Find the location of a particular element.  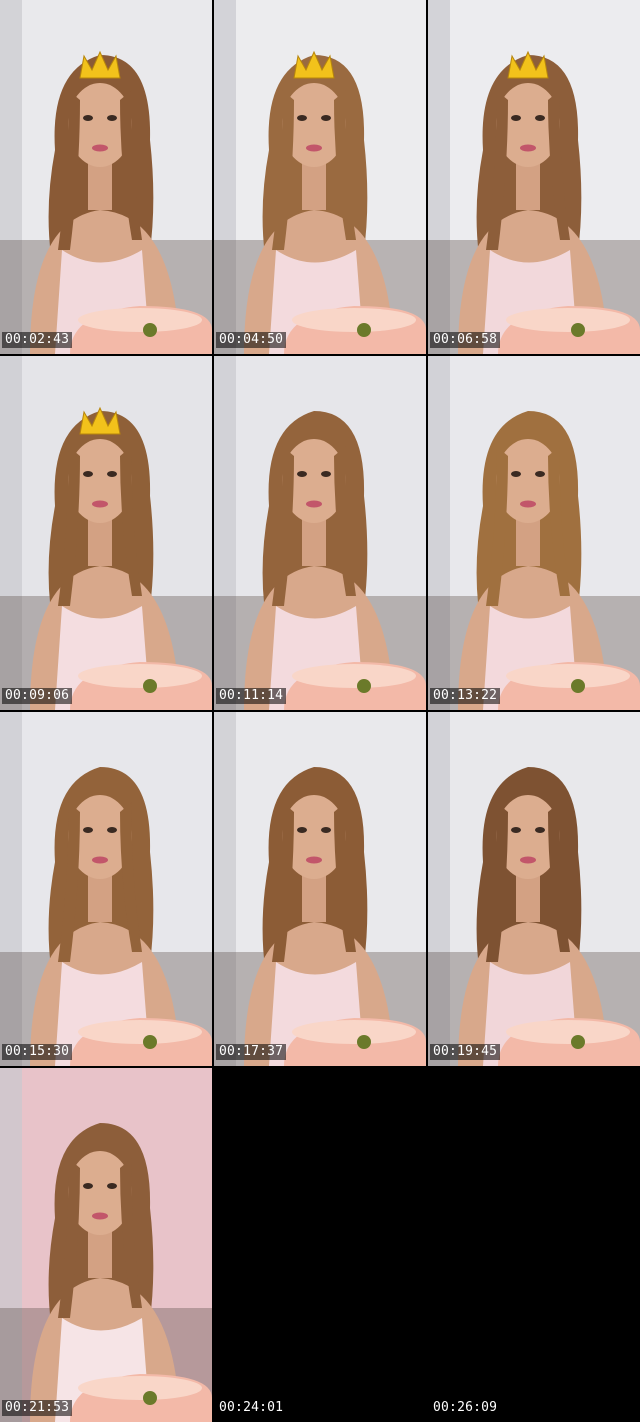

frame-timestamp: 00:17:37 is located at coordinates (251, 1052).